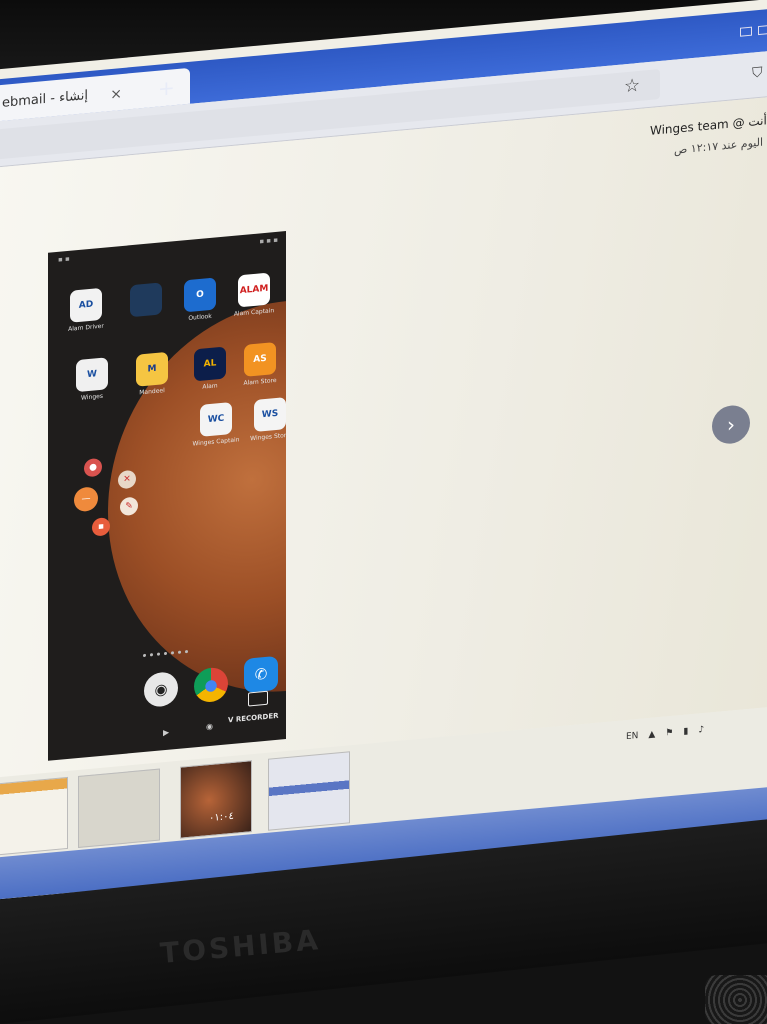 Image resolution: width=767 pixels, height=1024 pixels. I want to click on app-7: AS Alam Store, so click(259, 364).